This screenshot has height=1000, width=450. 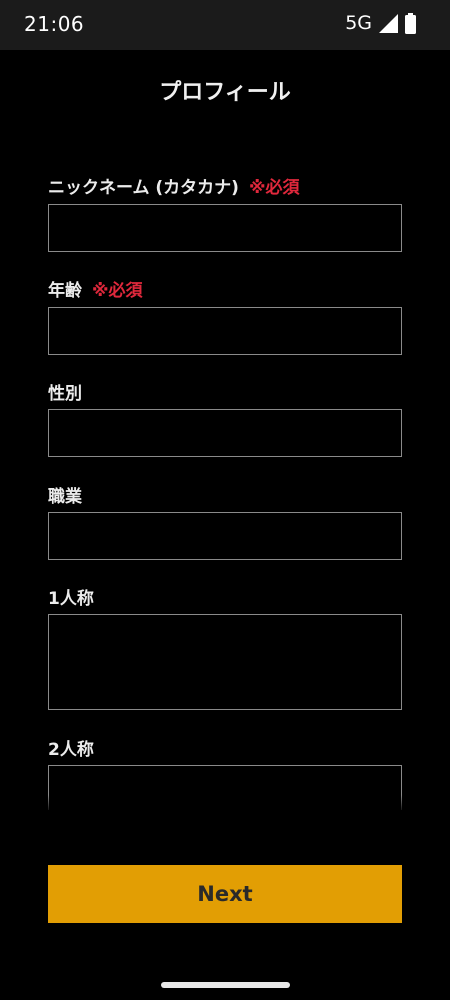 I want to click on second-person-label: 2人称, so click(x=71, y=750).